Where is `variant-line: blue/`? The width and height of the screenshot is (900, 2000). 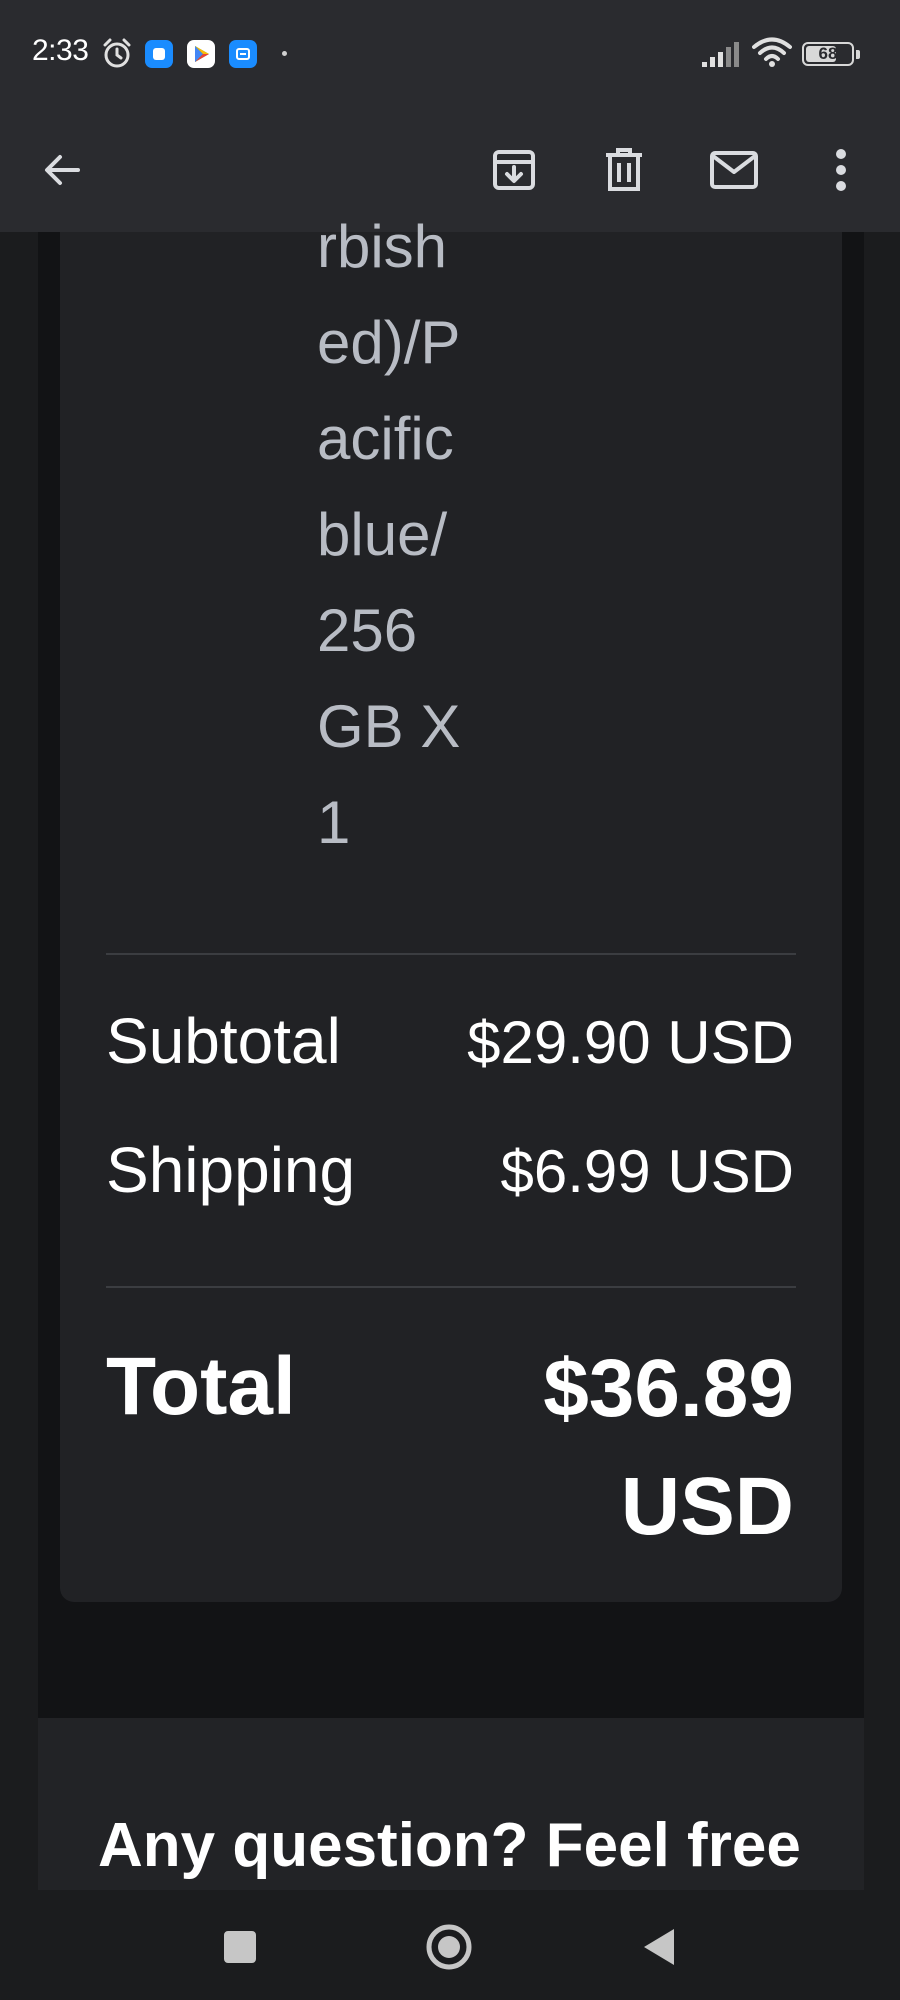 variant-line: blue/ is located at coordinates (382, 534).